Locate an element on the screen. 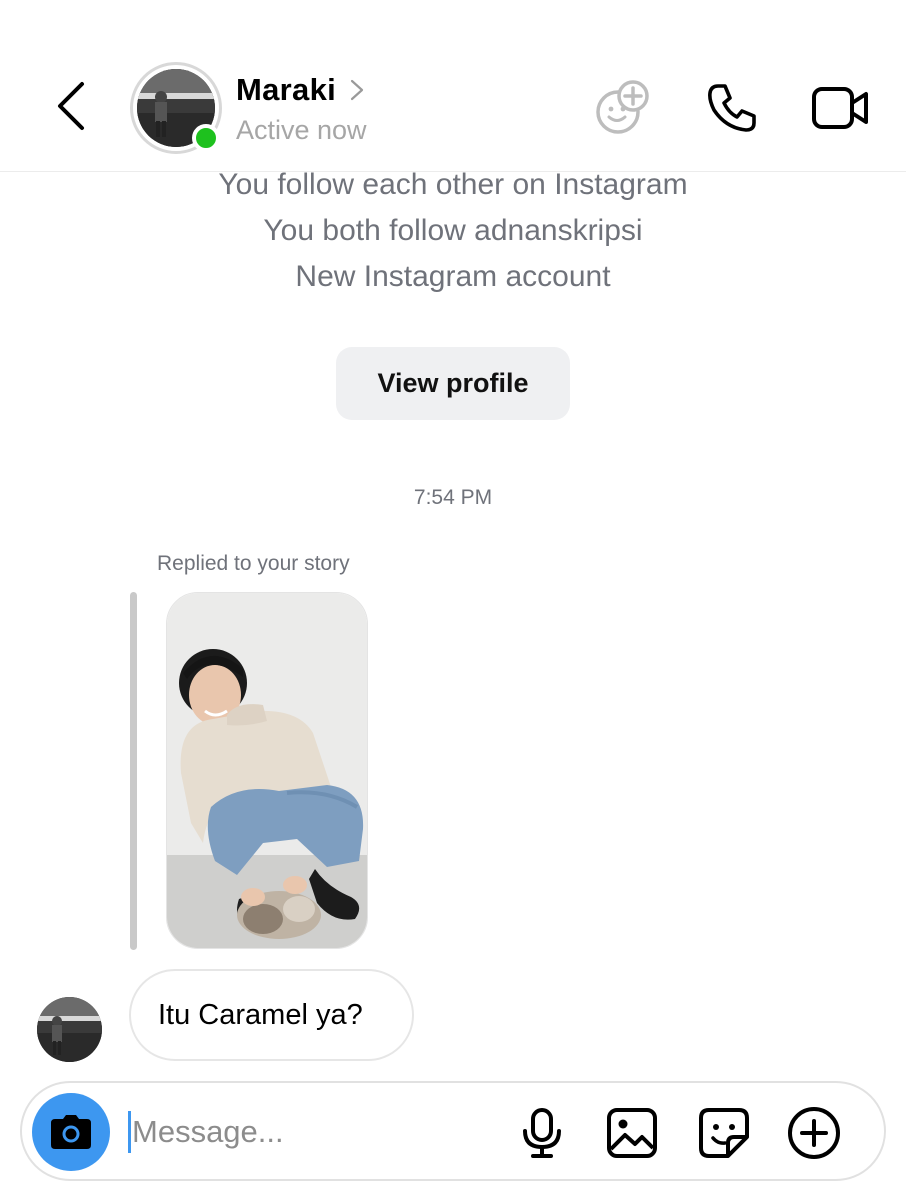 The width and height of the screenshot is (906, 1200). message-bubble: Itu Caramel ya? is located at coordinates (271, 1015).